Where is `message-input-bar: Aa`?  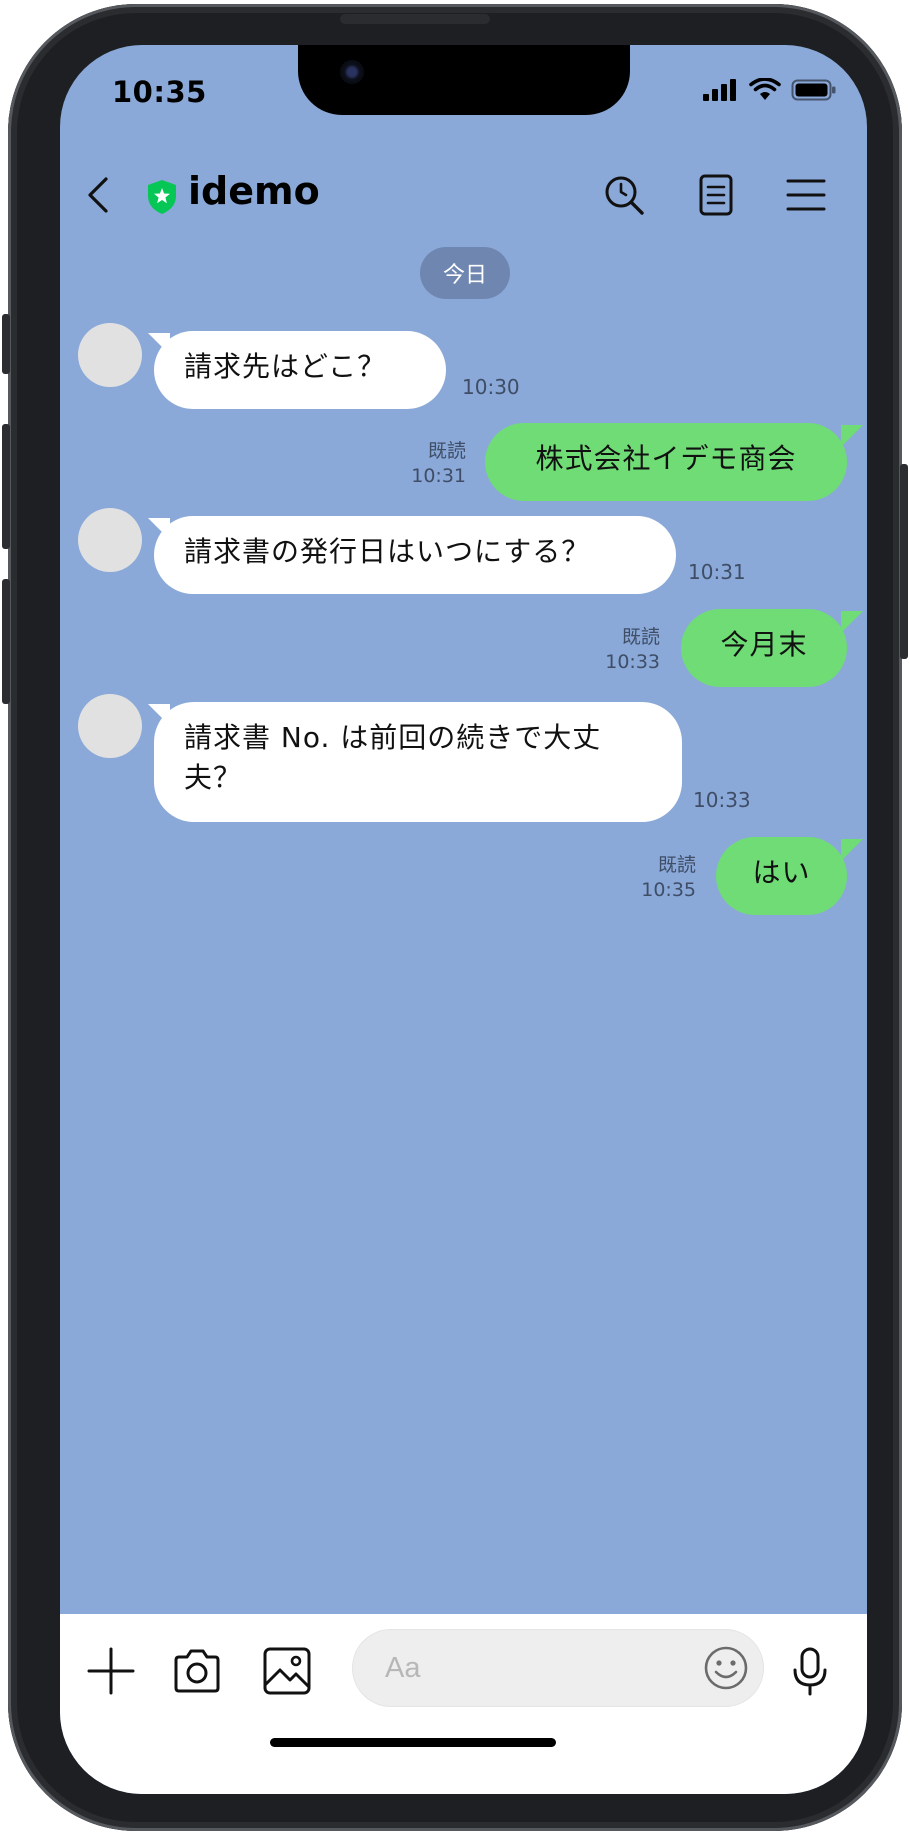 message-input-bar: Aa is located at coordinates (463, 1704).